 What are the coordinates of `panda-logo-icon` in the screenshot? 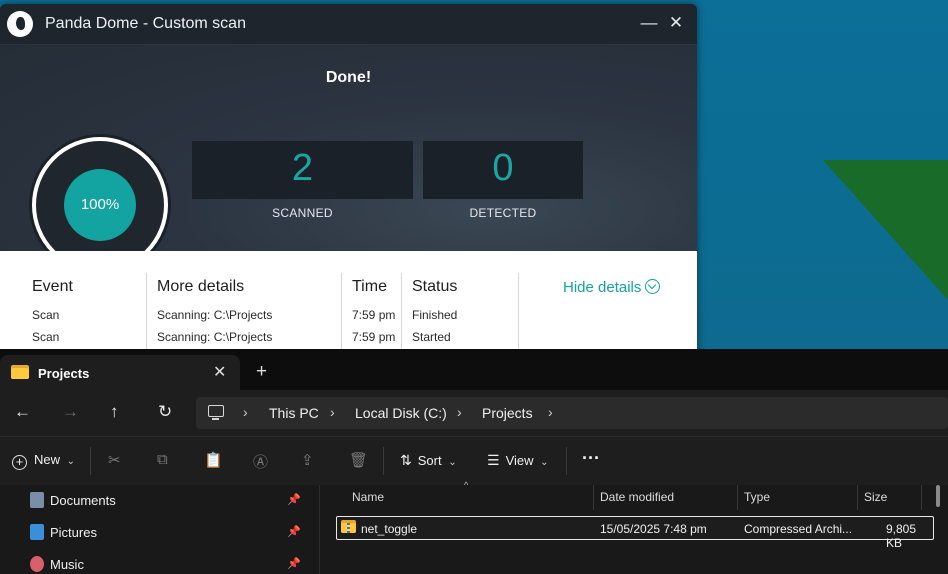 It's located at (20, 24).